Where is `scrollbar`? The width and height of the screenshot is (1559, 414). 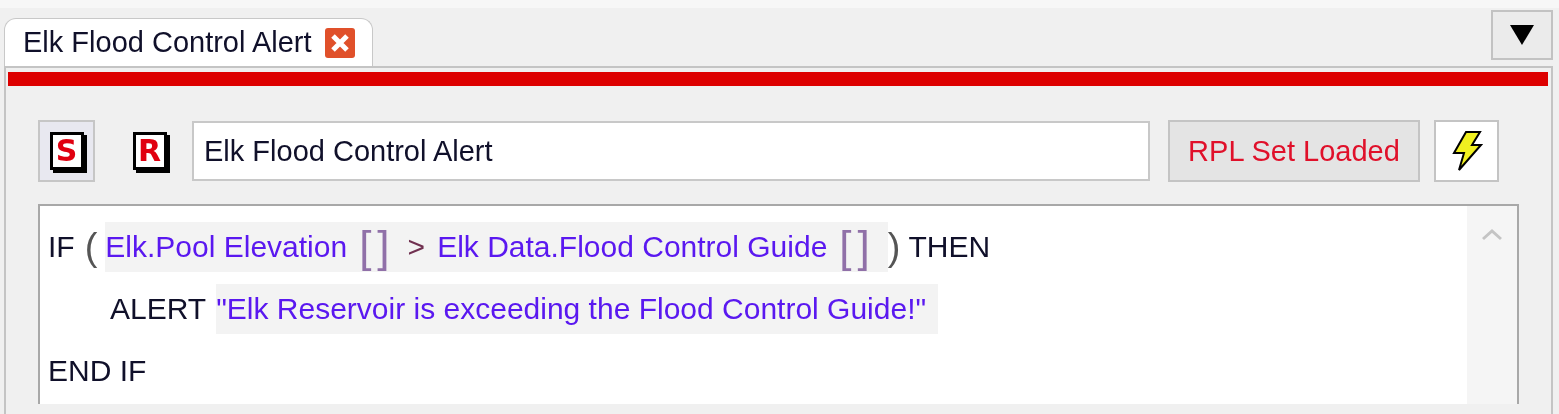
scrollbar is located at coordinates (1492, 305).